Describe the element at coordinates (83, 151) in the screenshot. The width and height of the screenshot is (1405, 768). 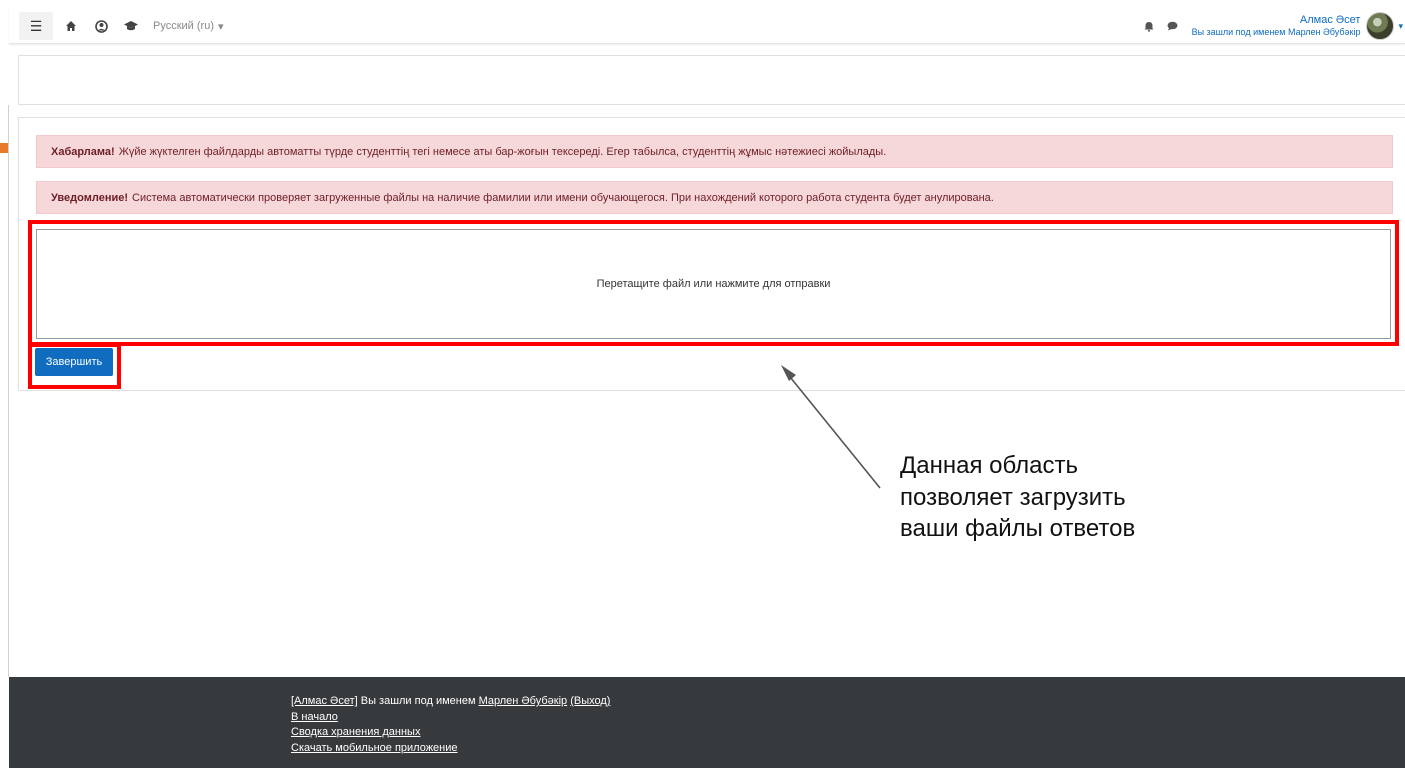
I see `alert-kazakh-label: Хабарлама!` at that location.